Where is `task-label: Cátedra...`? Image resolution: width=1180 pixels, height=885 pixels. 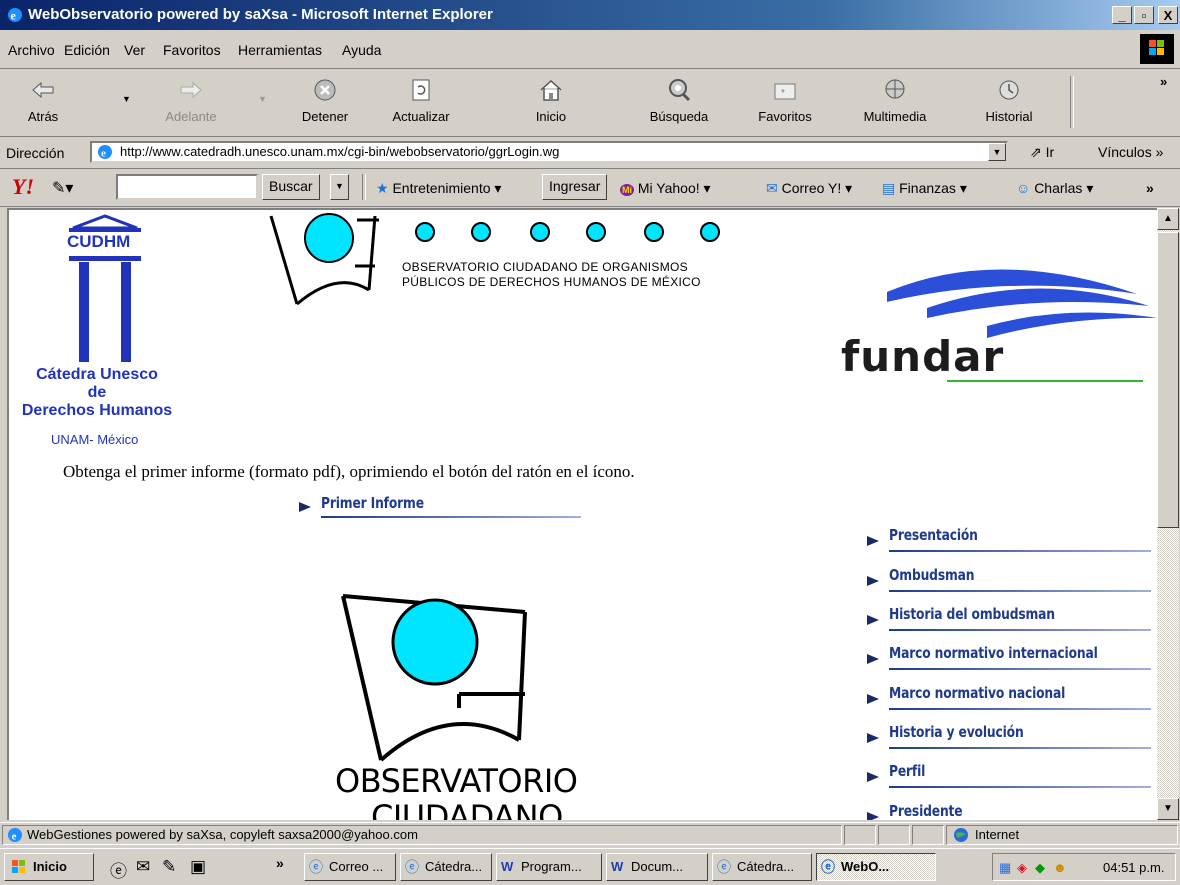 task-label: Cátedra... is located at coordinates (454, 866).